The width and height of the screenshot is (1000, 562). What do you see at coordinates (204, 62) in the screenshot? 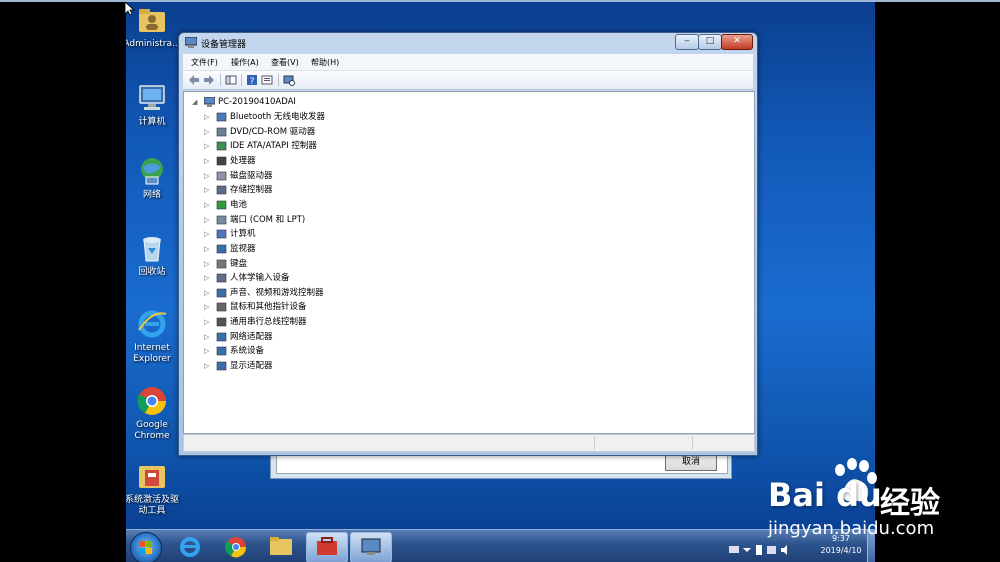
I see `menu-file: 文件(F)` at bounding box center [204, 62].